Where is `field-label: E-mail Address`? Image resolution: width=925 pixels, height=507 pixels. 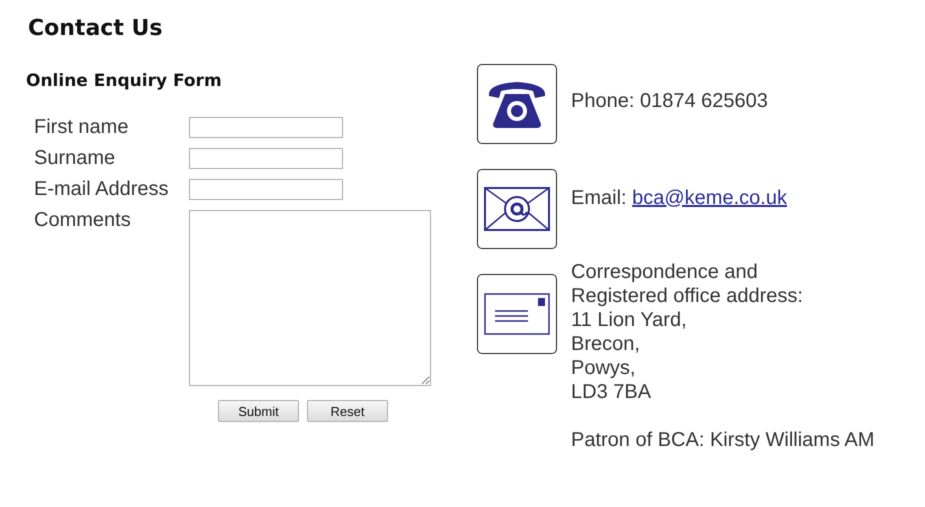 field-label: E-mail Address is located at coordinates (102, 189).